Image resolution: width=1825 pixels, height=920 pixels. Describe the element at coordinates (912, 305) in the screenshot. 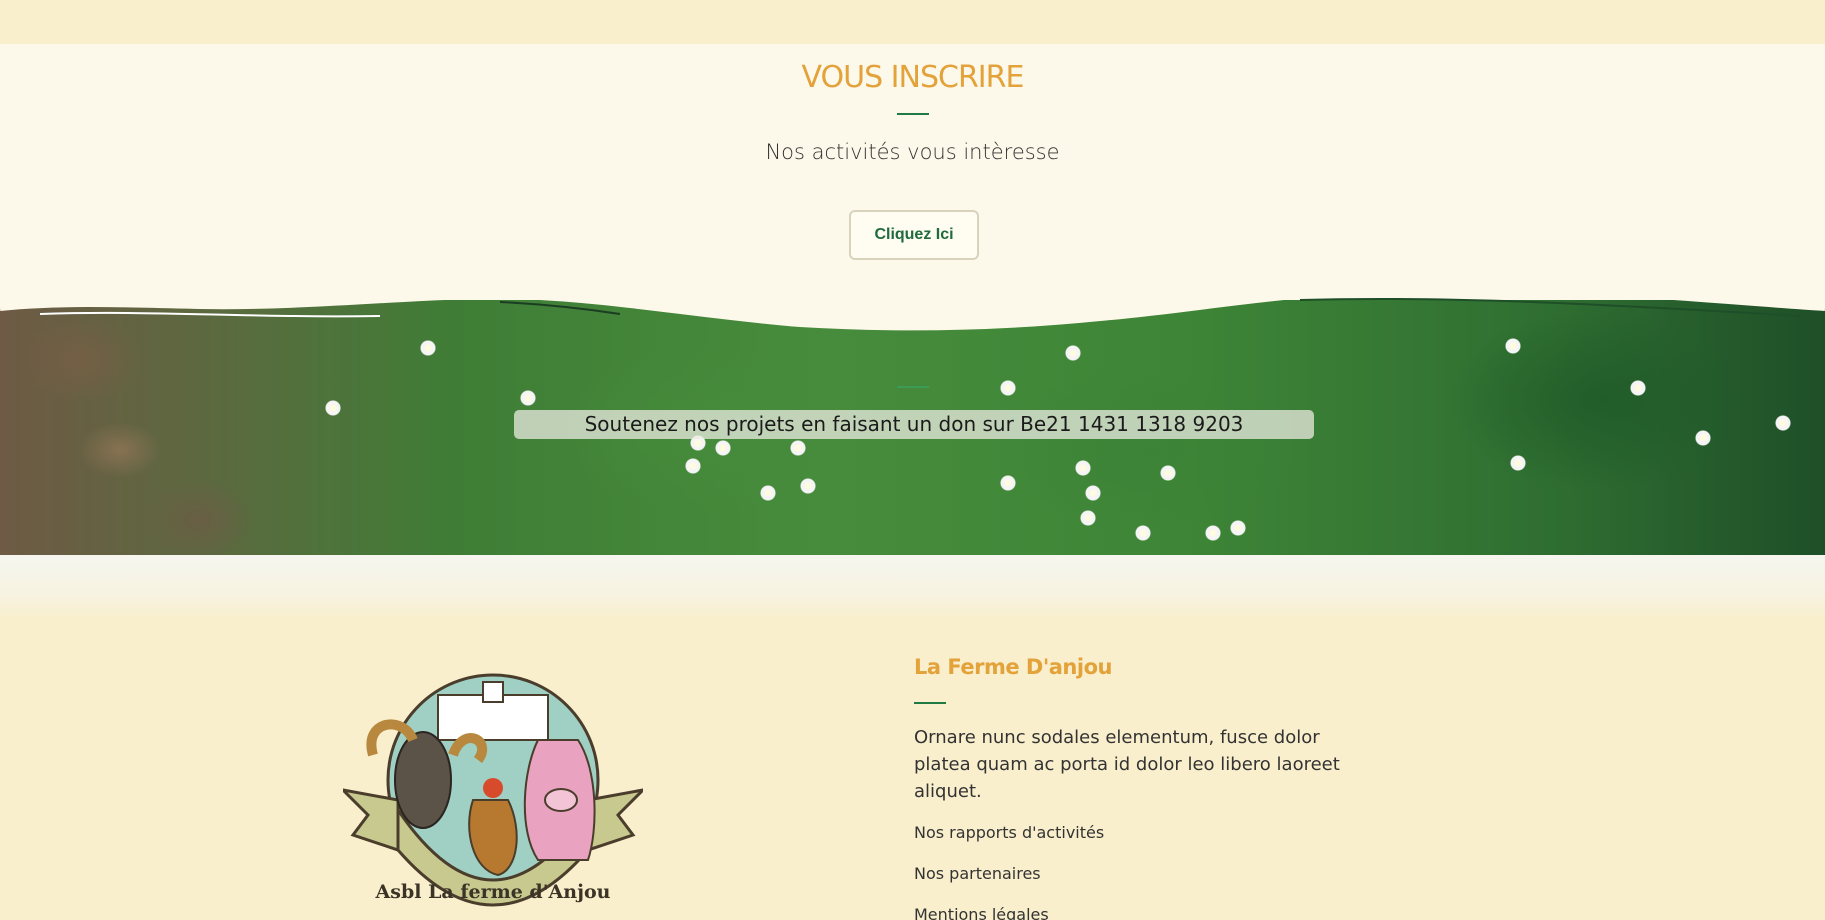

I see `brush-wave-divider` at that location.